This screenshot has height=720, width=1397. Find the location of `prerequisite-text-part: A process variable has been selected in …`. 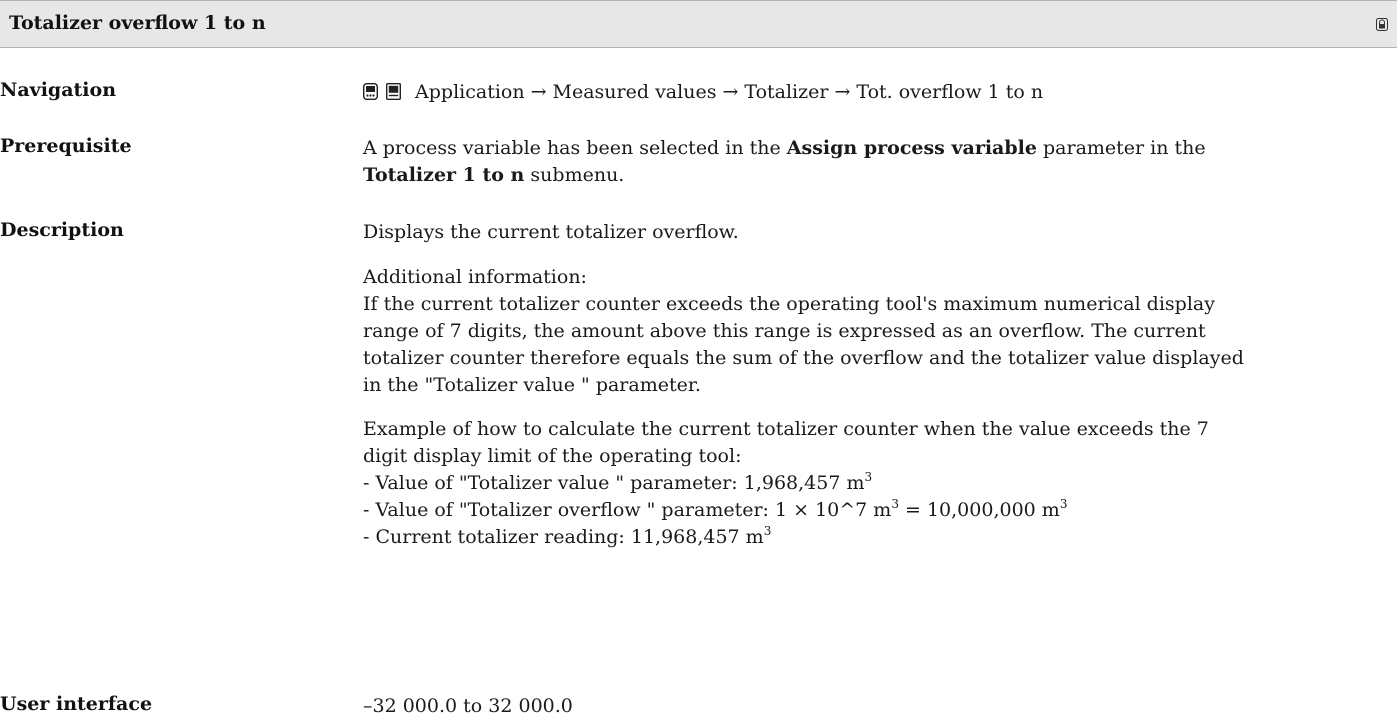

prerequisite-text-part: A process variable has been selected in … is located at coordinates (572, 148).